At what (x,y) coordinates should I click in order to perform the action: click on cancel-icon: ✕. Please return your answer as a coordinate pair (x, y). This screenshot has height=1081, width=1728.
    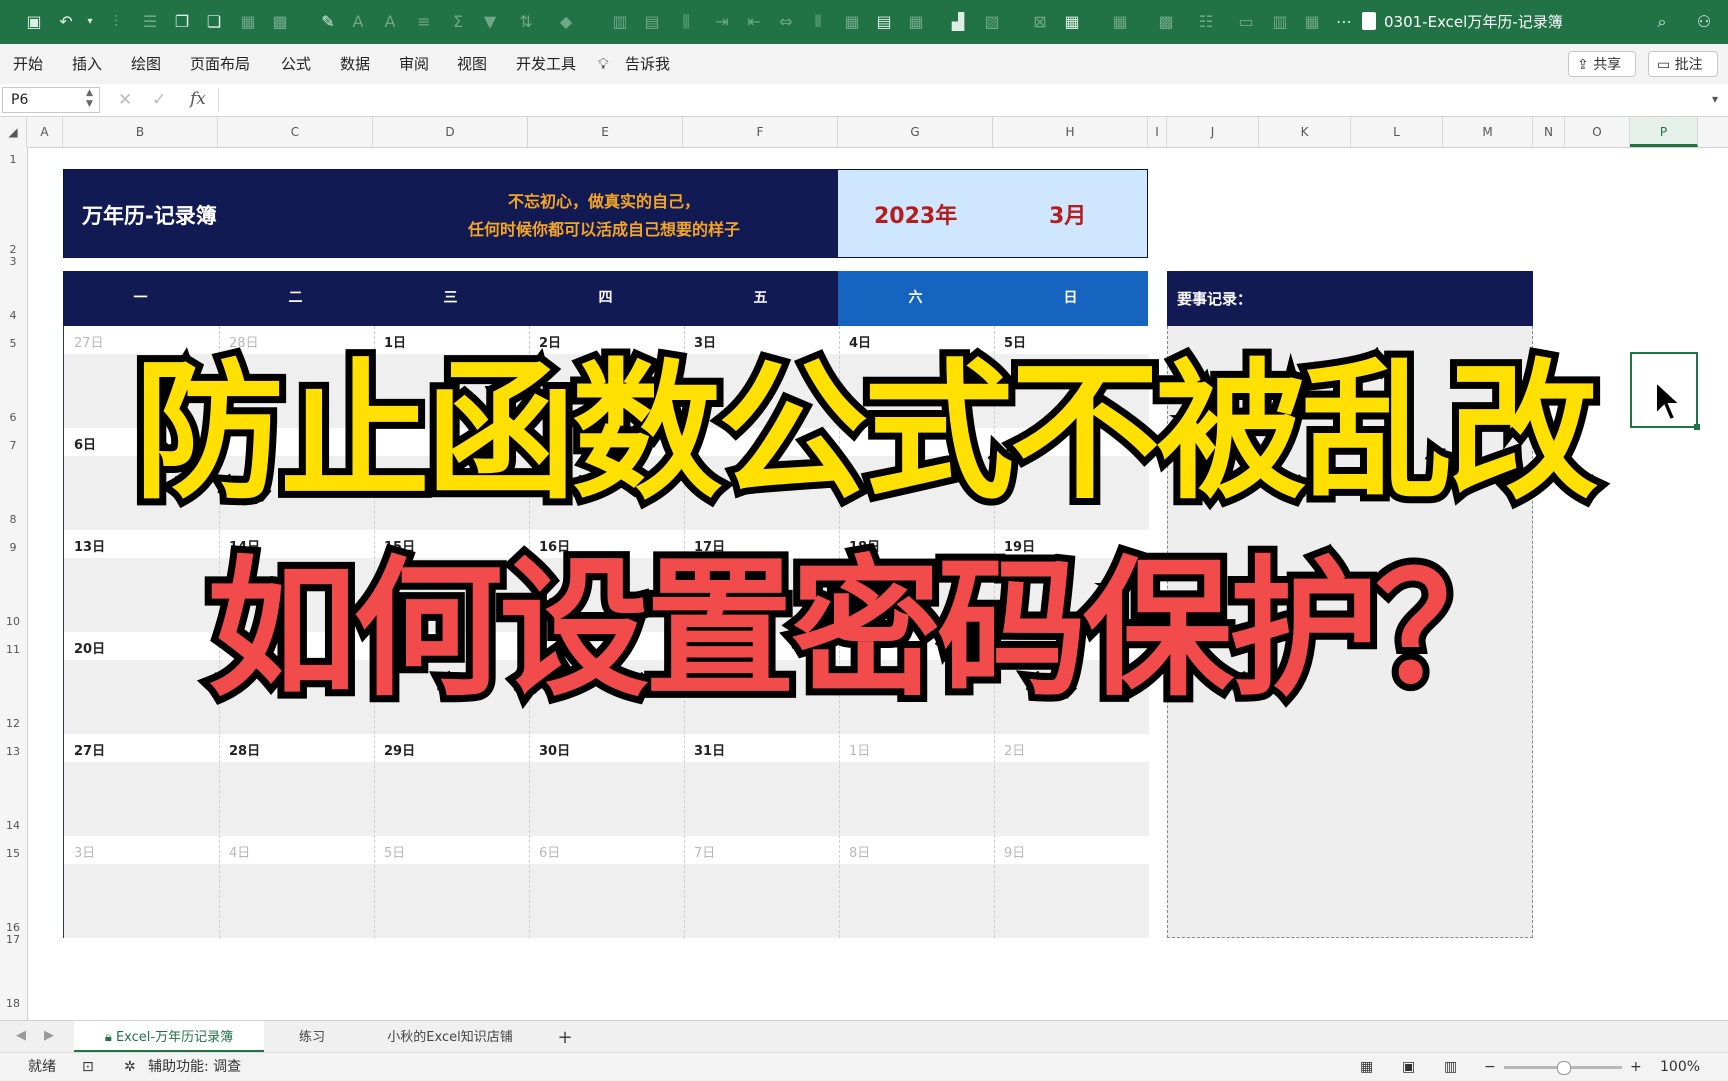
    Looking at the image, I should click on (125, 100).